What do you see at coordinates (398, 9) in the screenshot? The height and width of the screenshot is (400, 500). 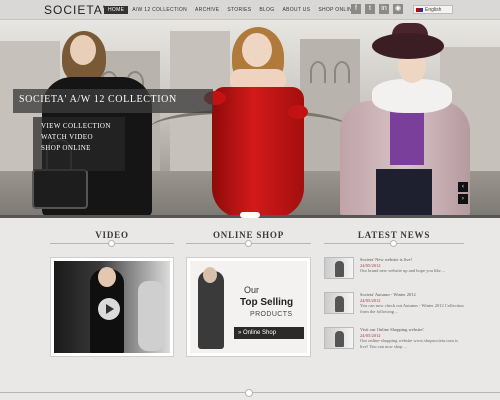 I see `rss-icon: ◉` at bounding box center [398, 9].